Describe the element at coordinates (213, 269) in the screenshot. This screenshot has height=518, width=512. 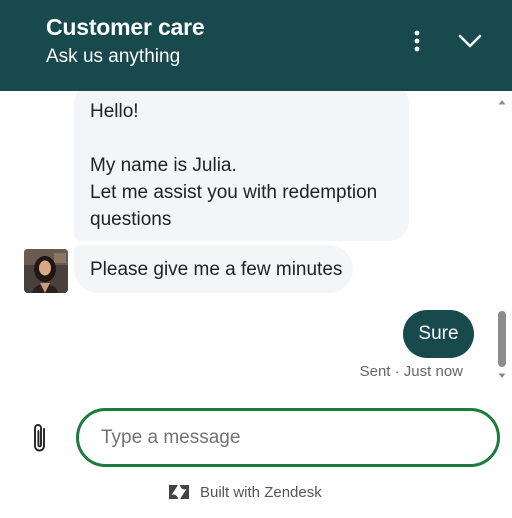
I see `agent-message-bubble: Please give me a few minutes` at that location.